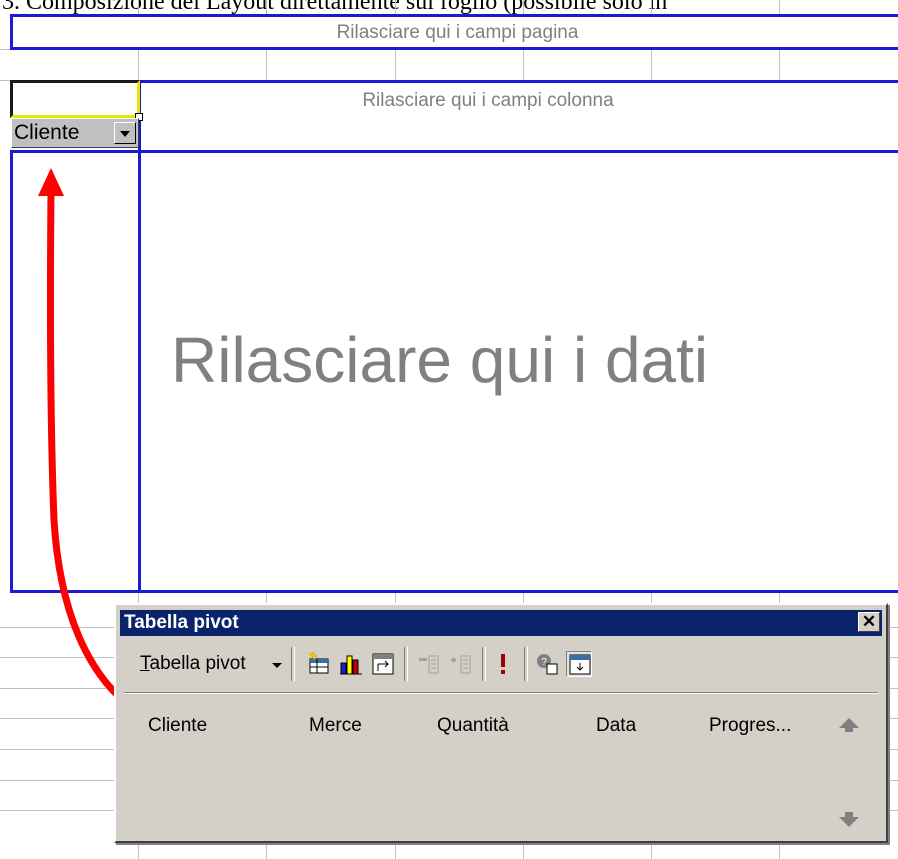  What do you see at coordinates (177, 726) in the screenshot?
I see `field-button-cliente: Cliente` at bounding box center [177, 726].